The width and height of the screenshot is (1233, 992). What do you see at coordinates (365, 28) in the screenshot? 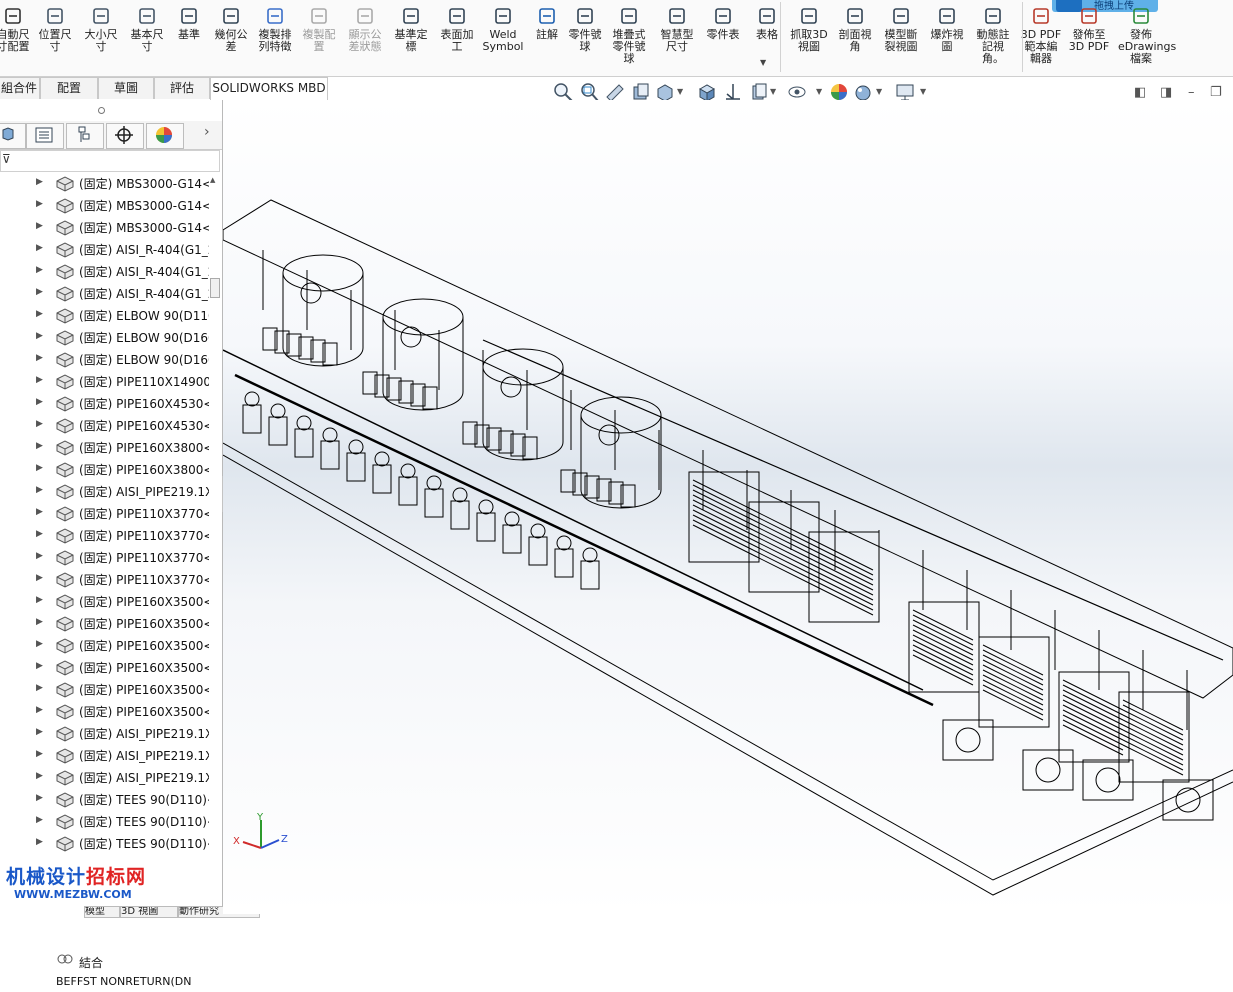
I see `show-tol-status-button: 顯示公 差狀態` at bounding box center [365, 28].